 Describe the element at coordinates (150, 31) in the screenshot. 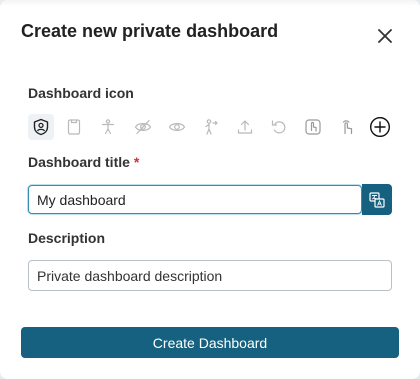

I see `dialog-title: Create new private dashboard` at that location.